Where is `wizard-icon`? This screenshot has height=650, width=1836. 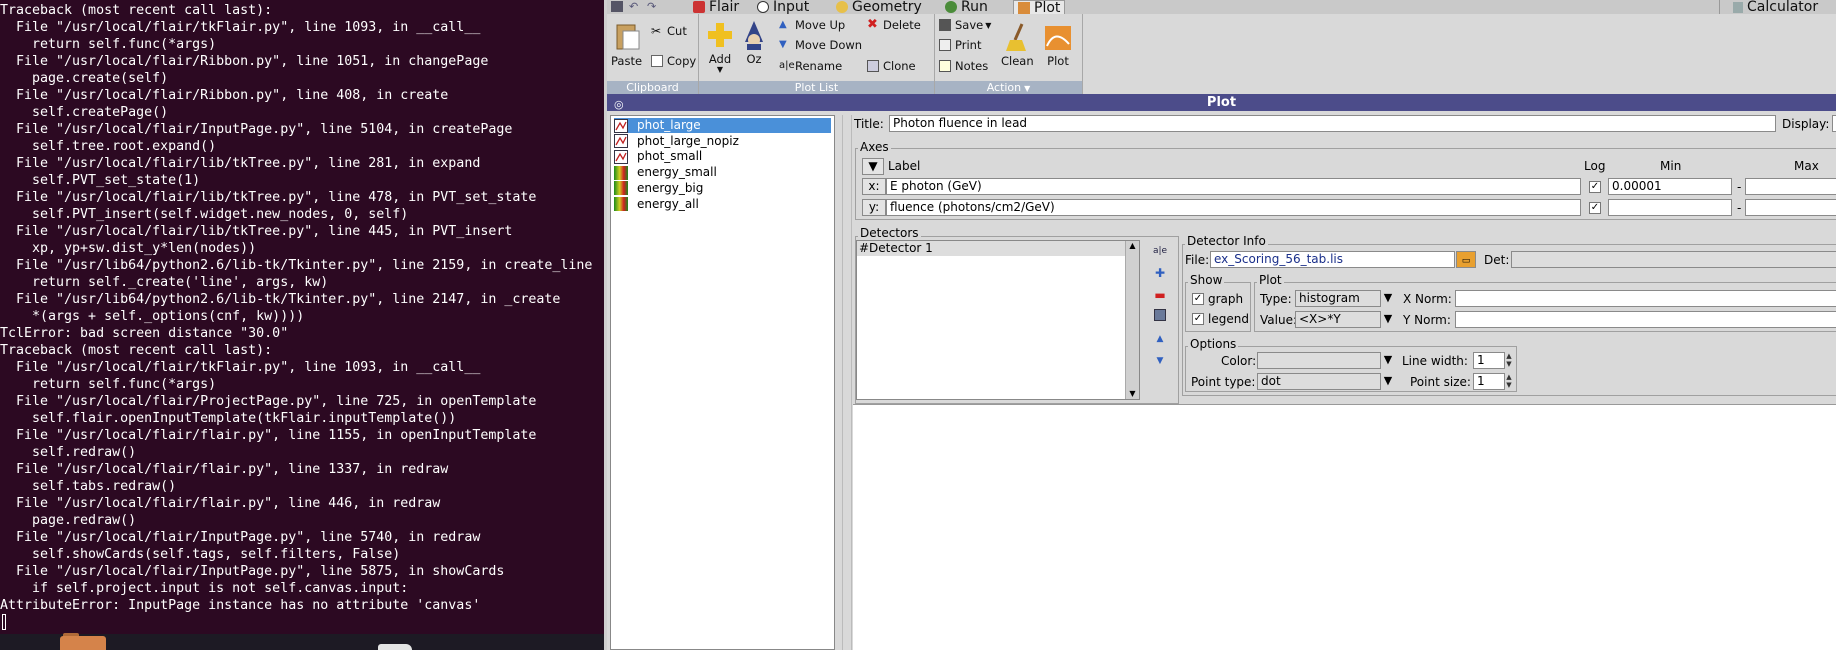
wizard-icon is located at coordinates (754, 35).